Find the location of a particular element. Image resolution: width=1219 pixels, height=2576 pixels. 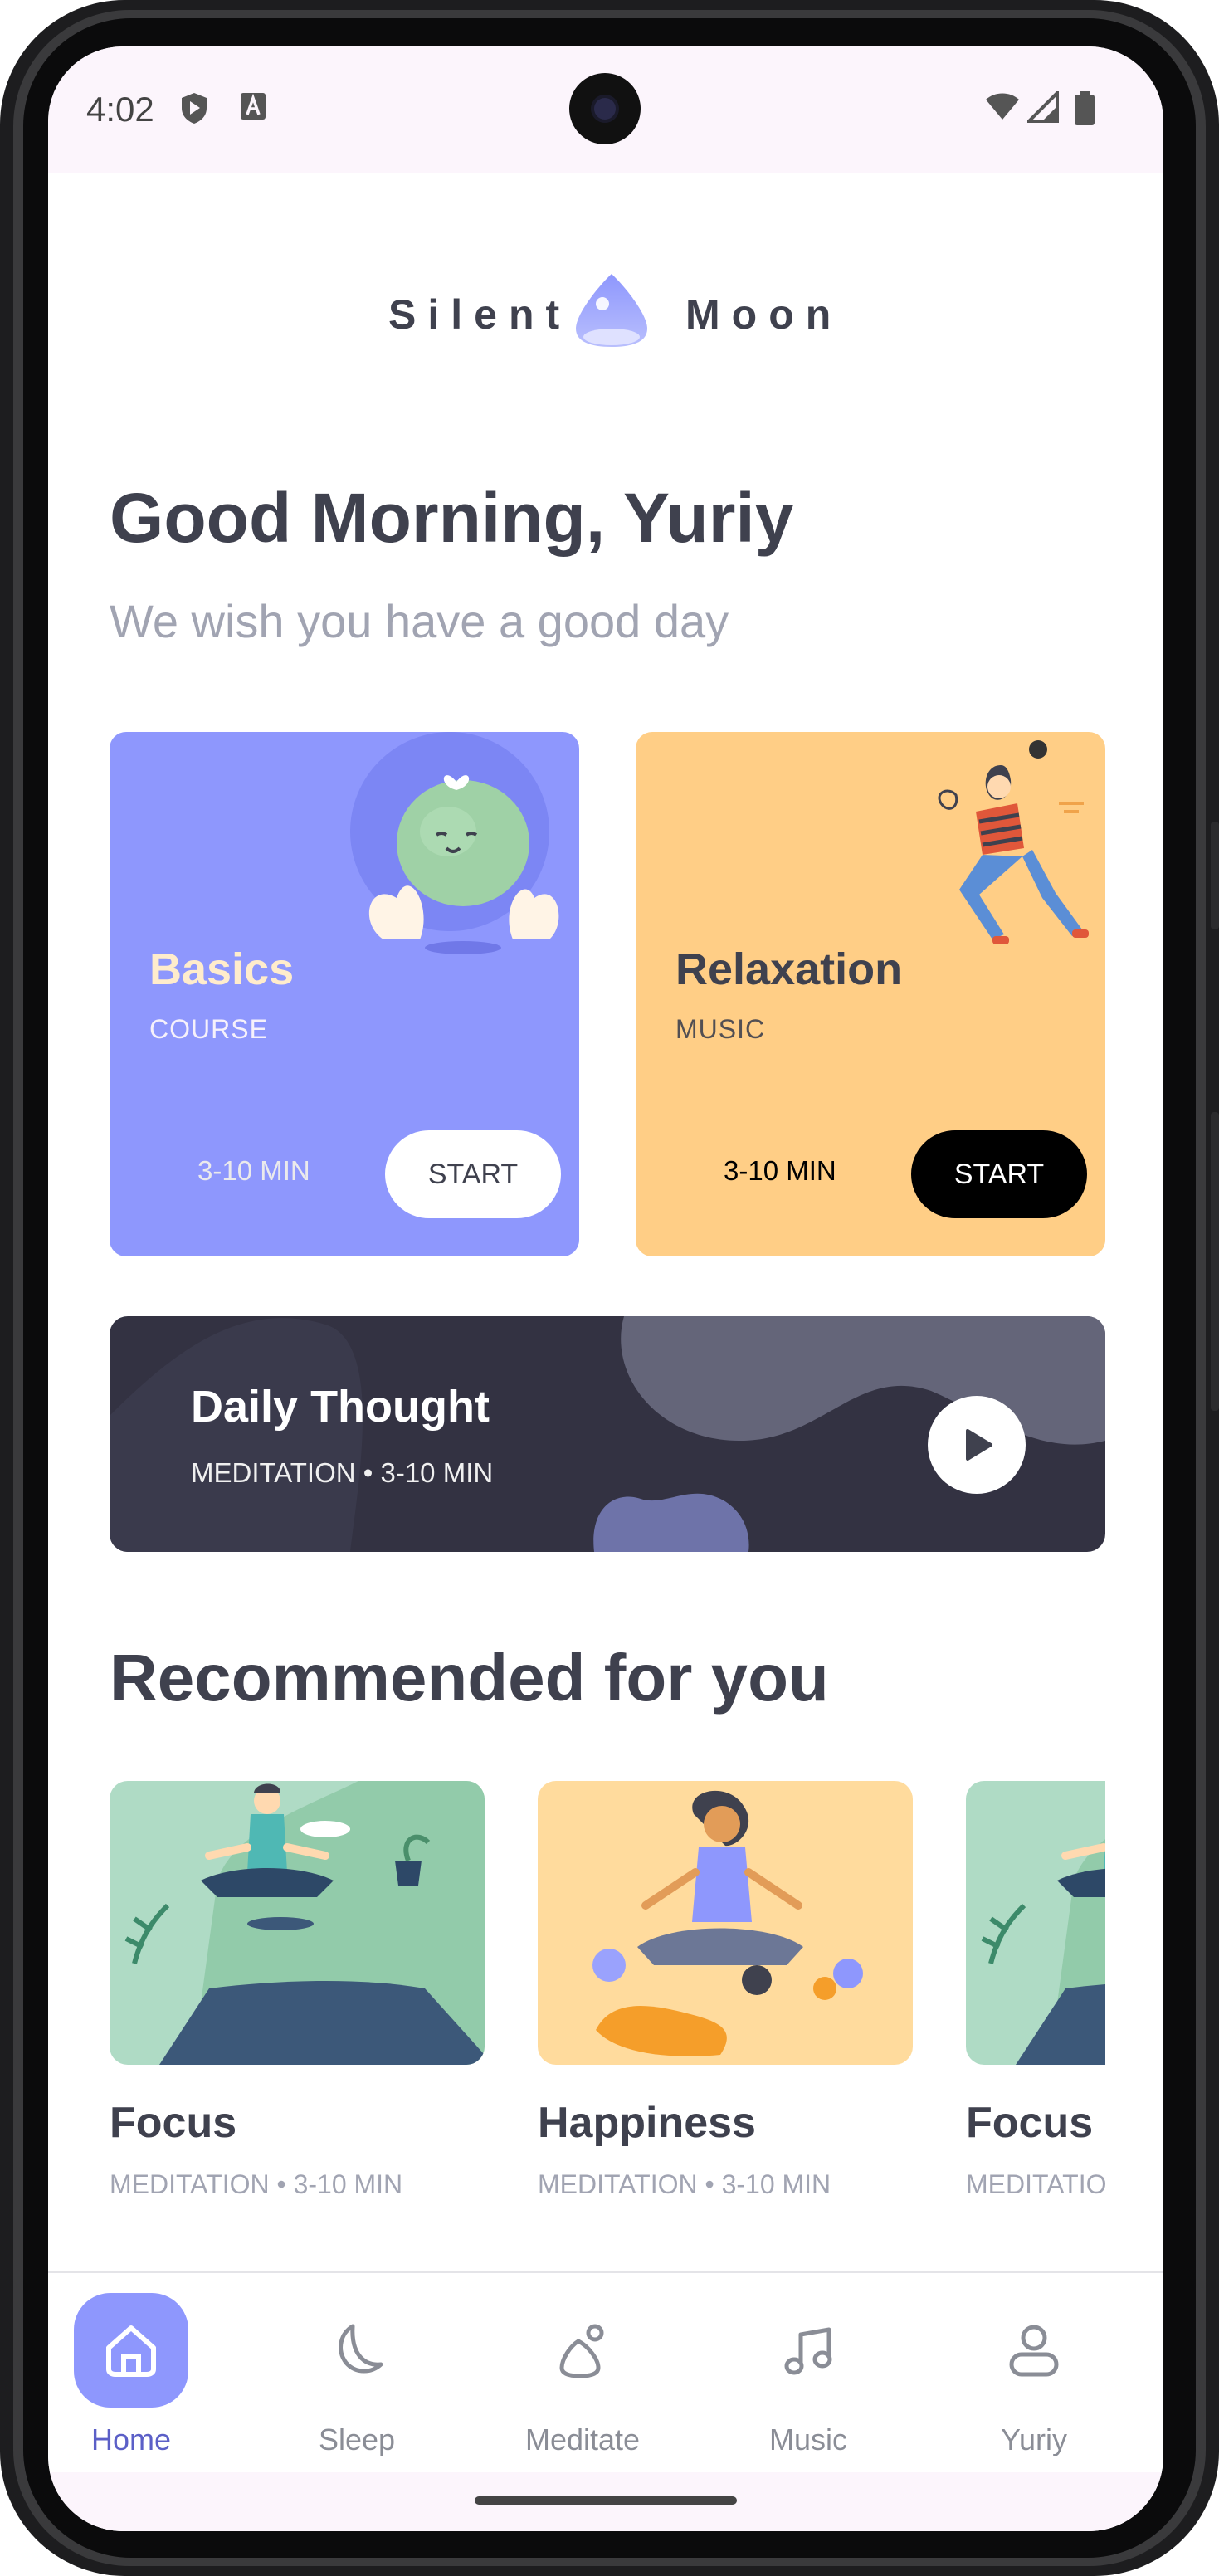

card-type: MUSIC is located at coordinates (721, 1029).